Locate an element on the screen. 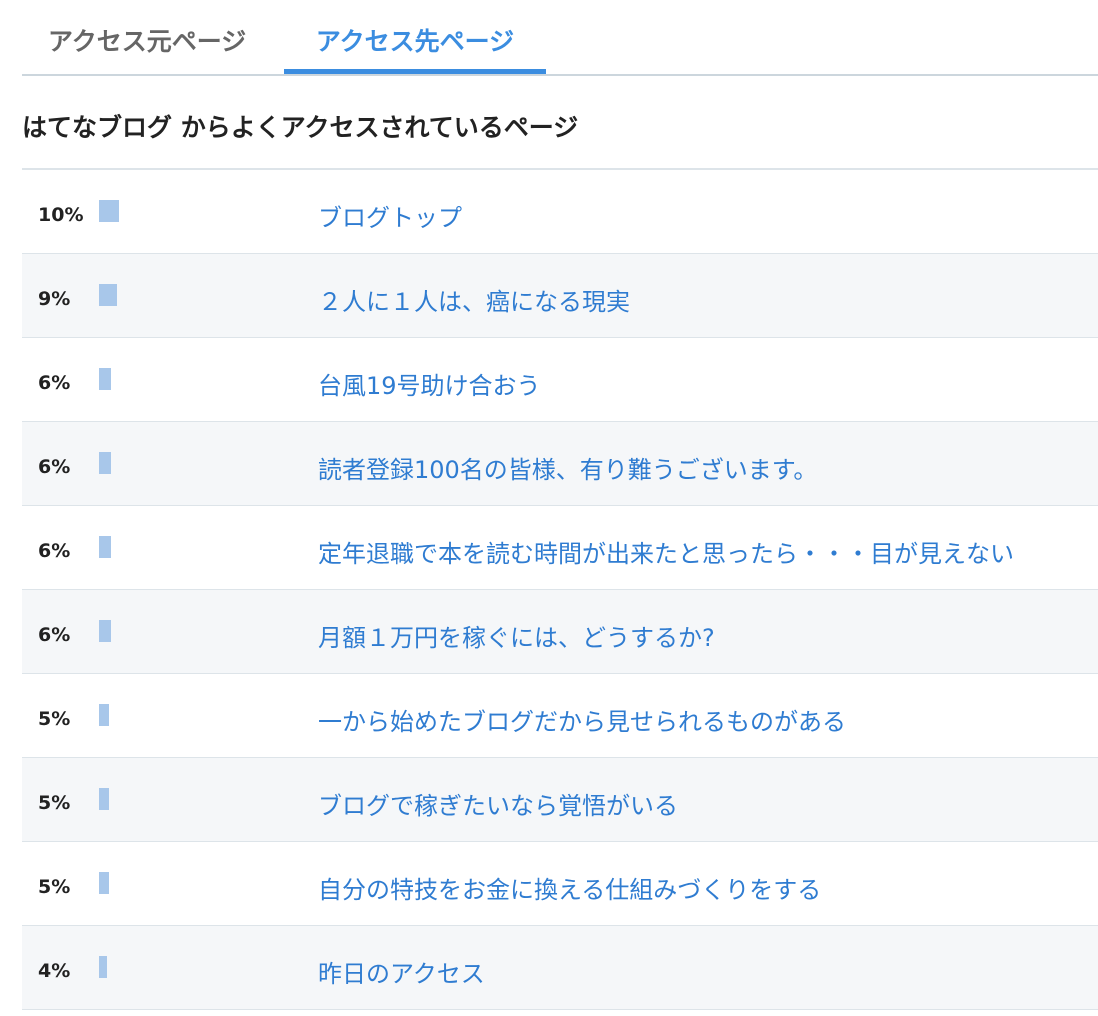  tab-access-source: アクセス元ページ is located at coordinates (147, 48).